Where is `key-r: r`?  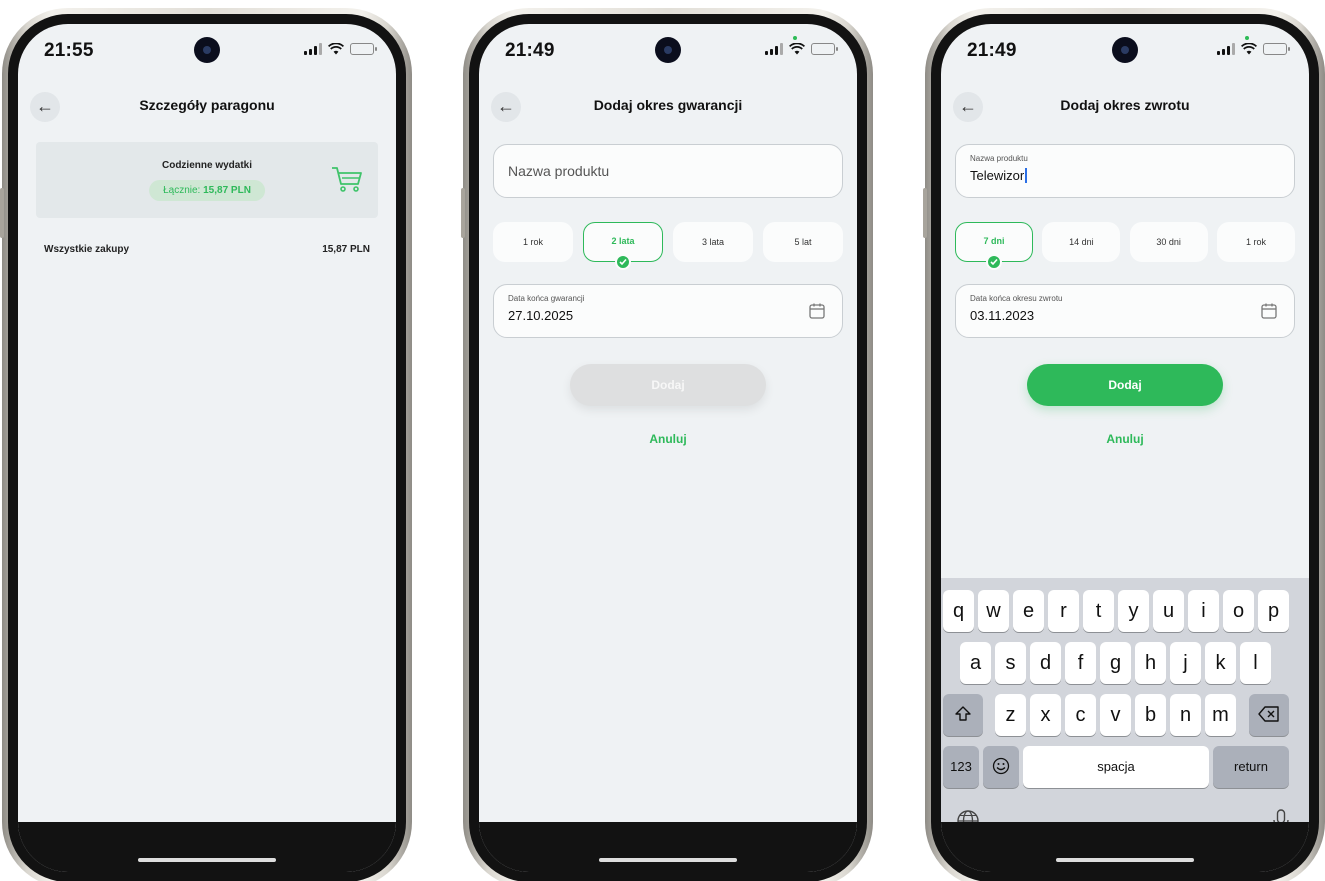 key-r: r is located at coordinates (1063, 611).